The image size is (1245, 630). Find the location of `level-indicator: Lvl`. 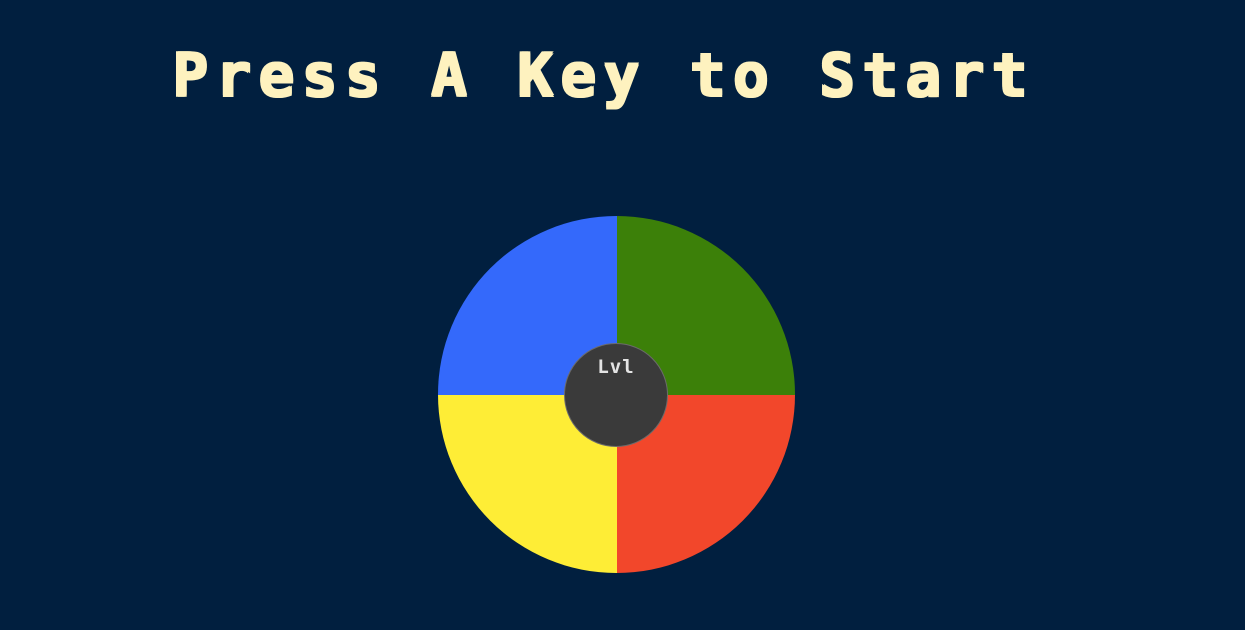

level-indicator: Lvl is located at coordinates (616, 395).